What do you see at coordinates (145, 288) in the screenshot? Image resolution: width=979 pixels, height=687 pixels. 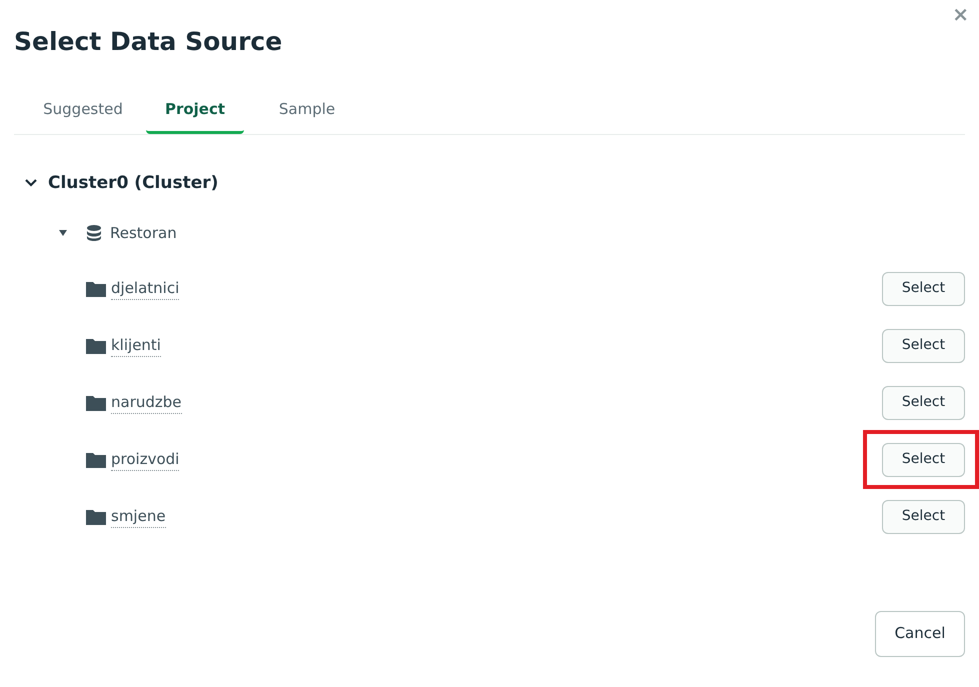 I see `collection-name: djelatnici` at bounding box center [145, 288].